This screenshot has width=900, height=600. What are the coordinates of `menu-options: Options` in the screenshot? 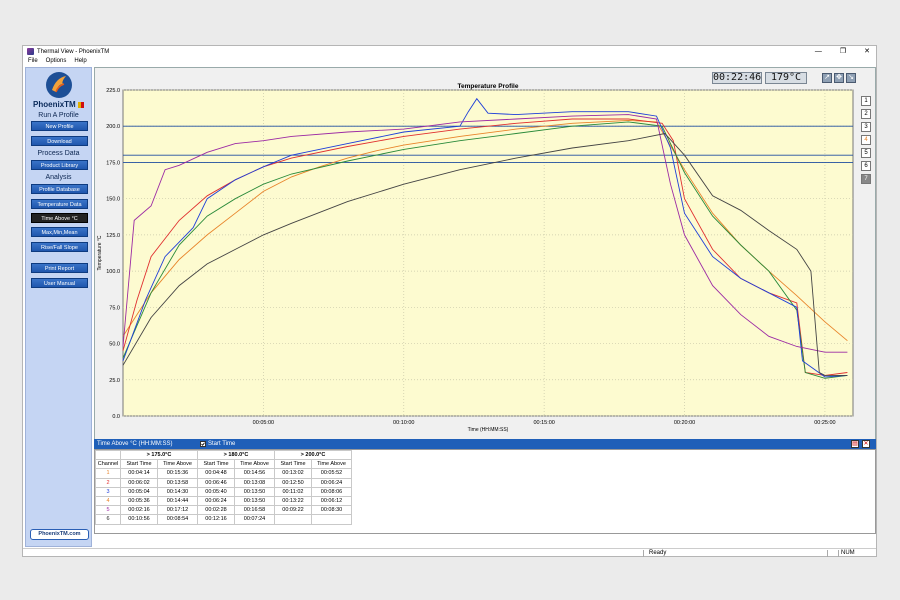 It's located at (56, 61).